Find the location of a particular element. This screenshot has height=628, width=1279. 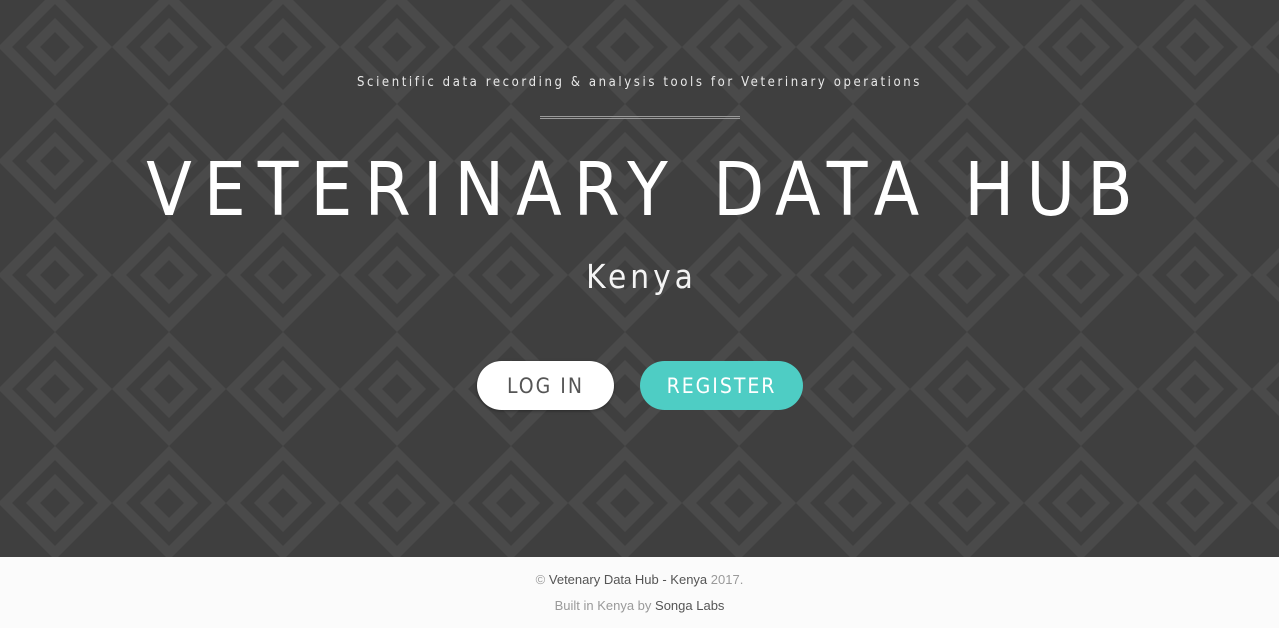

copyright-year: 2017. is located at coordinates (727, 579).